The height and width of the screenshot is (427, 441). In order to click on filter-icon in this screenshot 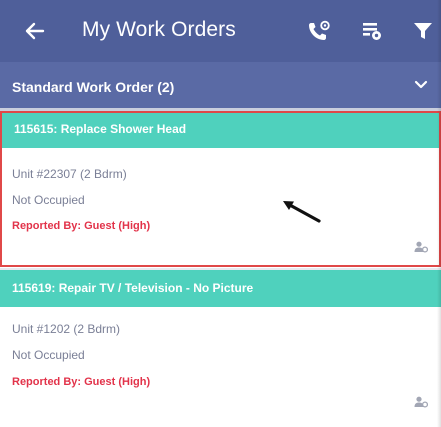, I will do `click(423, 31)`.